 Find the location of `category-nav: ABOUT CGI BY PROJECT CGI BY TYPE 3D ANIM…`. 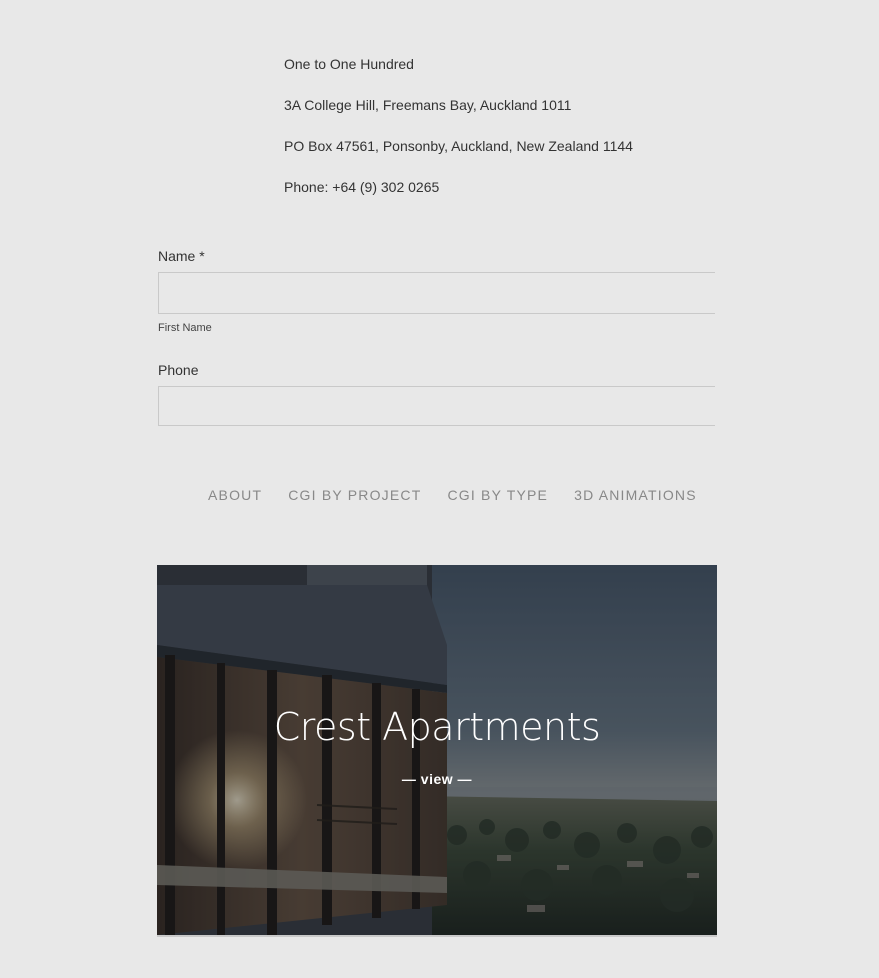

category-nav: ABOUT CGI BY PROJECT CGI BY TYPE 3D ANIM… is located at coordinates (465, 495).